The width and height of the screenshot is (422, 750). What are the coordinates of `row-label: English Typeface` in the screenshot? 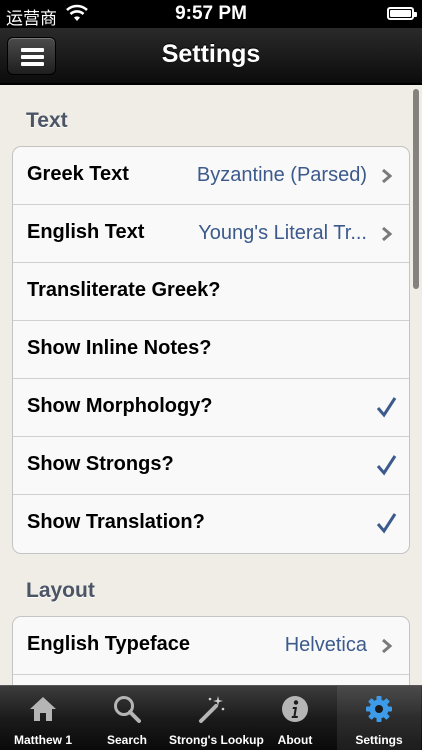 It's located at (109, 644).